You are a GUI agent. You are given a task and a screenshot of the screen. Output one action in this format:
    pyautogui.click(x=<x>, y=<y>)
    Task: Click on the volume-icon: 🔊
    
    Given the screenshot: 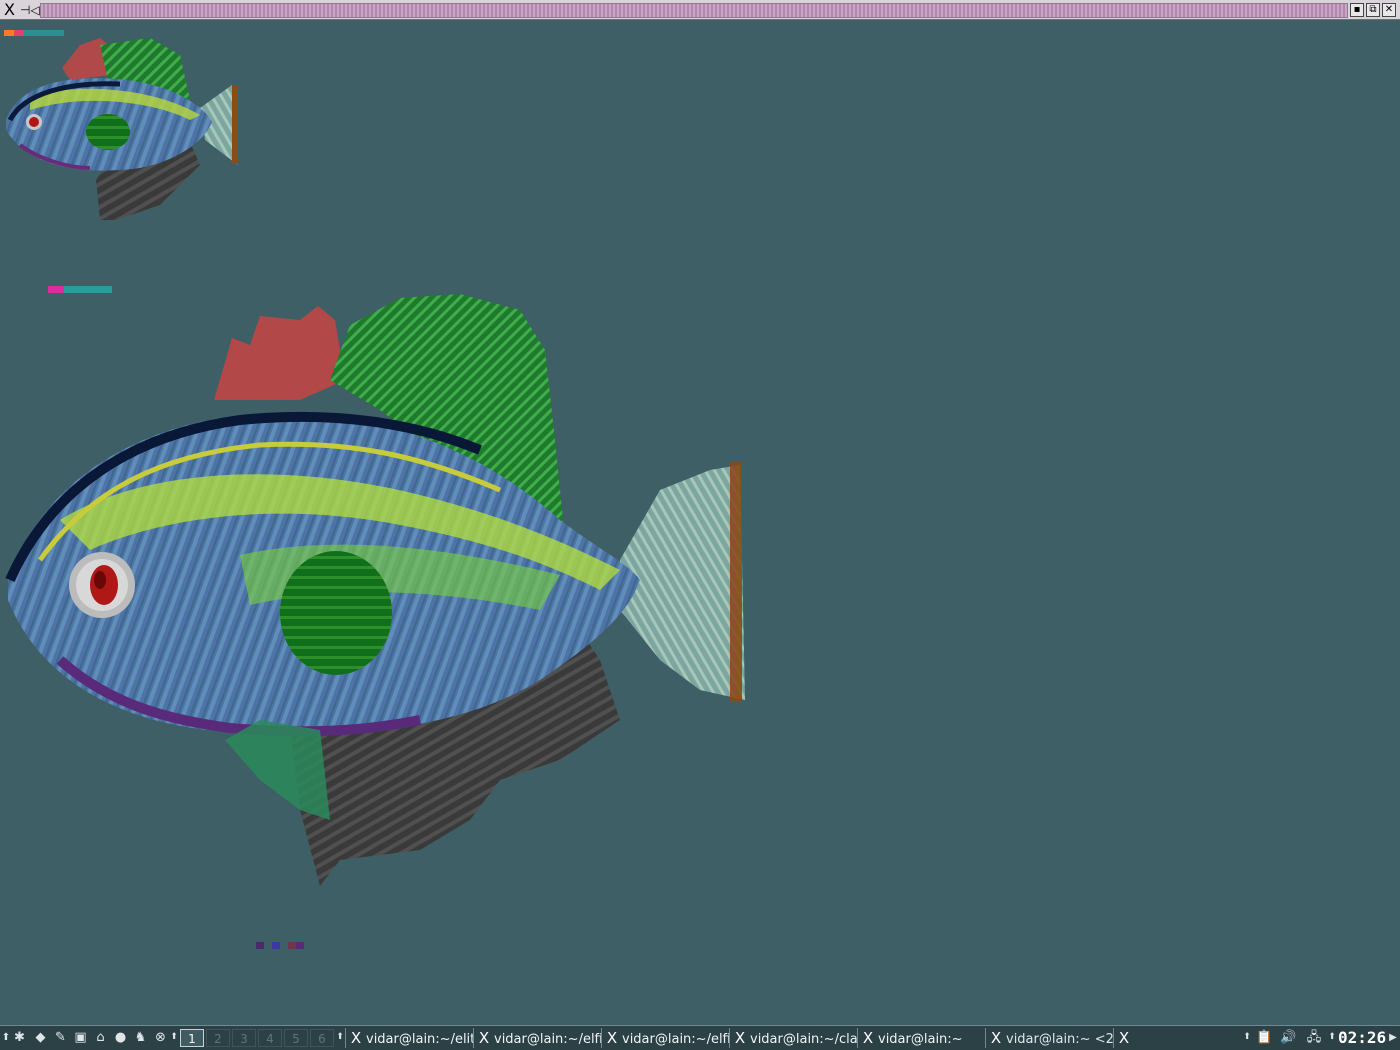 What is the action you would take?
    pyautogui.click(x=1288, y=1037)
    